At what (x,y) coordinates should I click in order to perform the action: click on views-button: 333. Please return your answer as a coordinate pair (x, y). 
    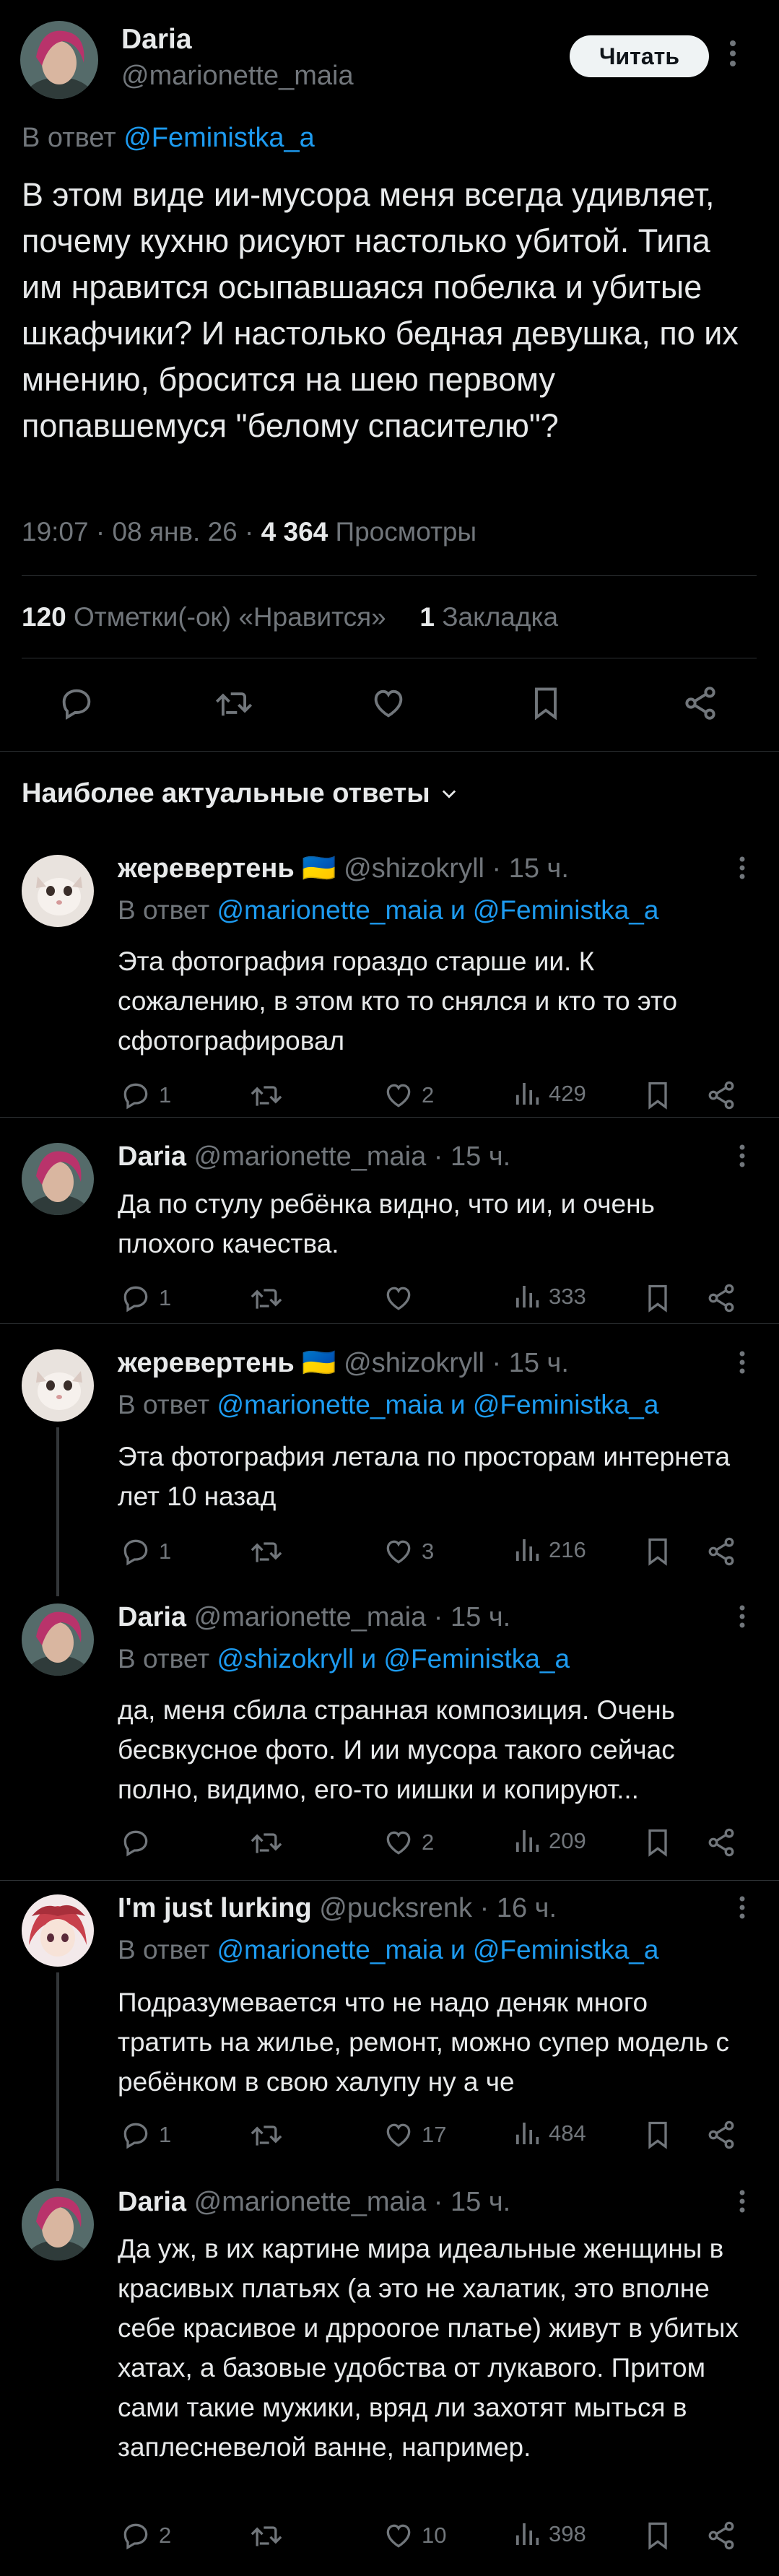
    Looking at the image, I should click on (550, 1296).